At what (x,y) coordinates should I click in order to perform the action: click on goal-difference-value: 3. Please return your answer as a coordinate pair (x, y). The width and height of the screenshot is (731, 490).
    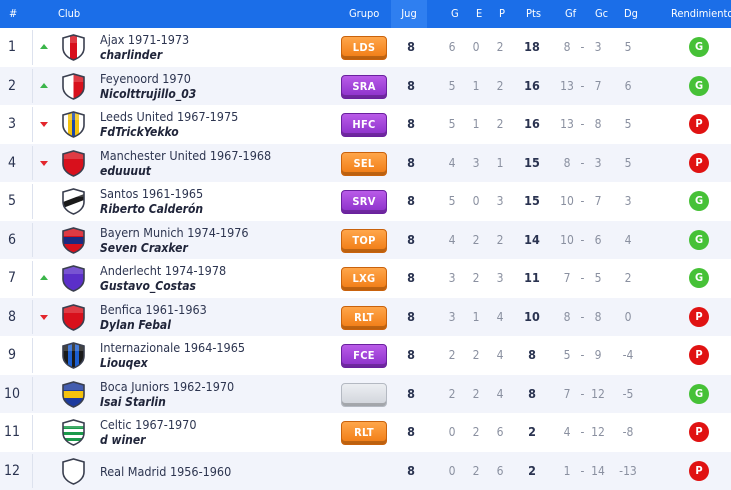
    Looking at the image, I should click on (628, 201).